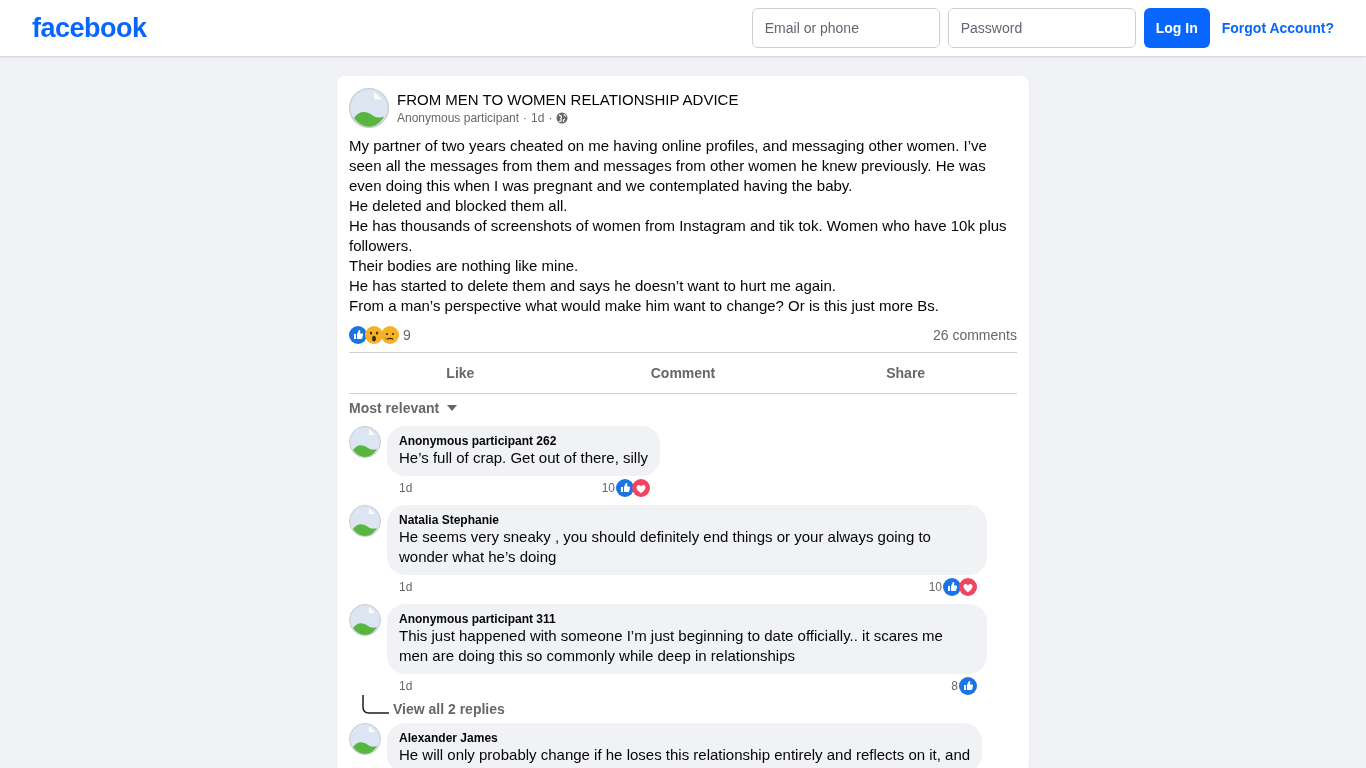  Describe the element at coordinates (974, 335) in the screenshot. I see `comment-count: 26 comments` at that location.